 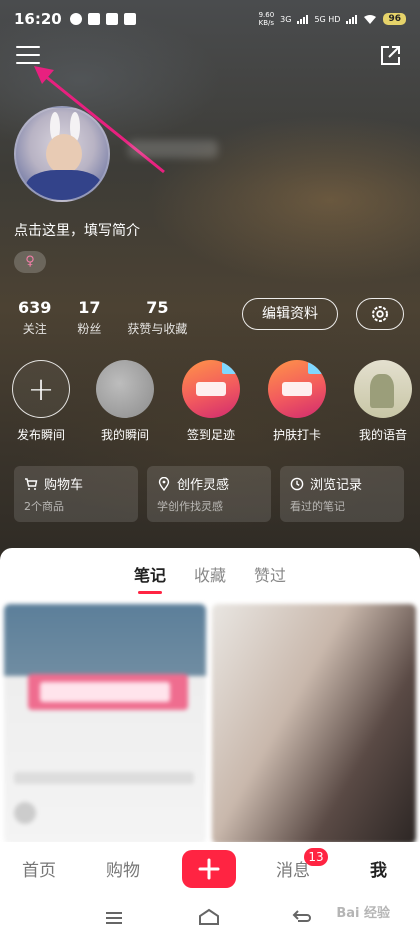 I want to click on back-icon, so click(x=302, y=917).